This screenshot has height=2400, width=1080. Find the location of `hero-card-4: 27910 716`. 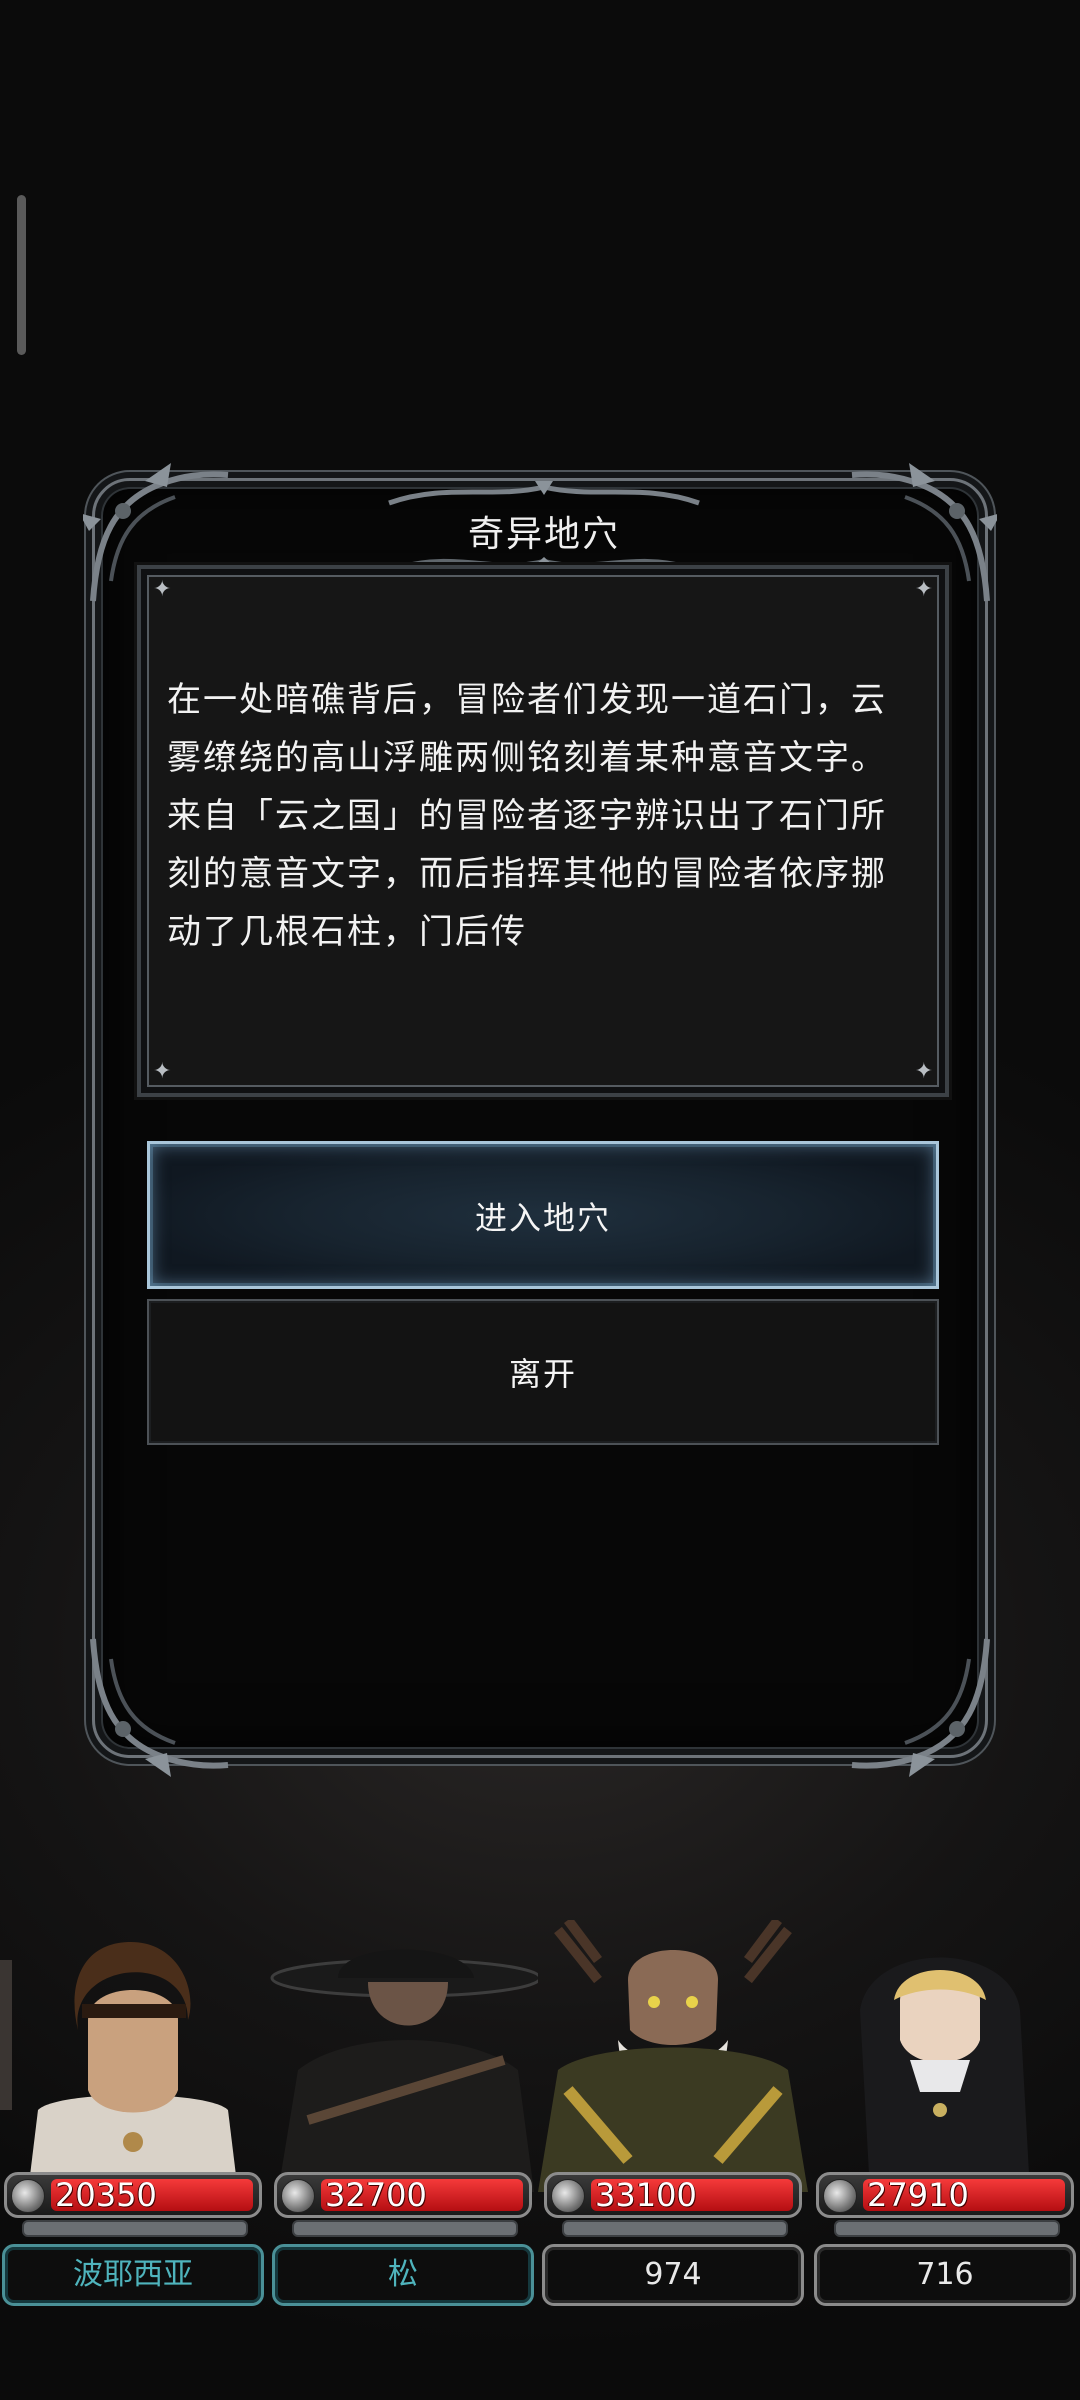

hero-card-4: 27910 716 is located at coordinates (945, 2115).